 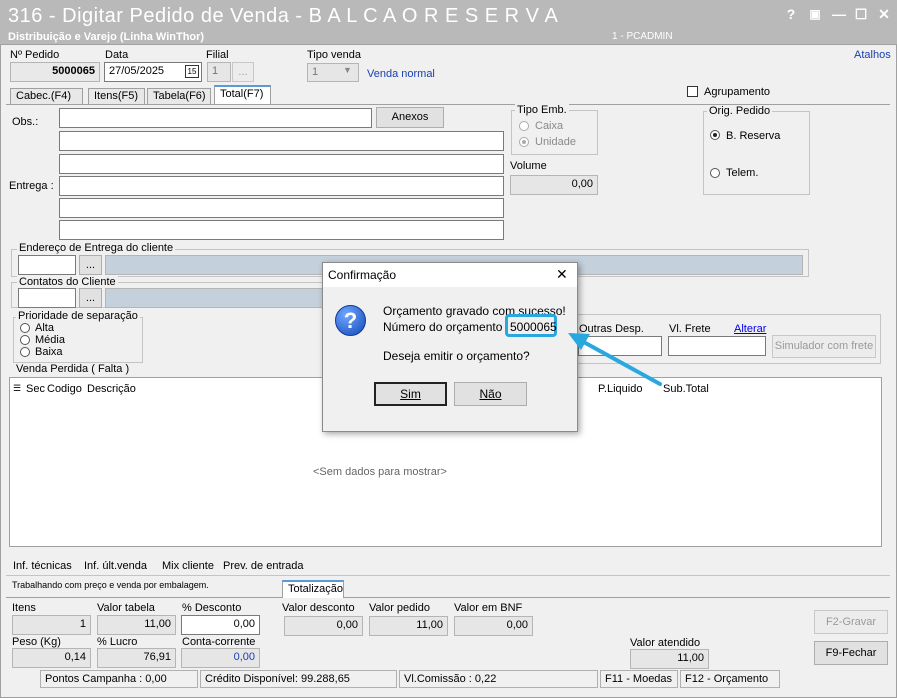 What do you see at coordinates (615, 359) in the screenshot?
I see `callout-arrow-icon` at bounding box center [615, 359].